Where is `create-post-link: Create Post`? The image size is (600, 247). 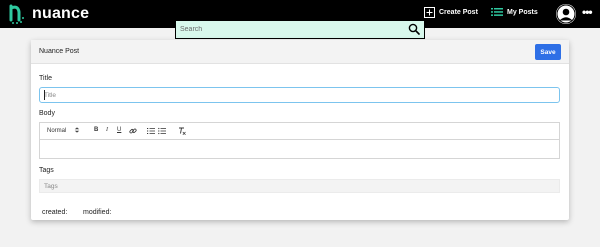 create-post-link: Create Post is located at coordinates (451, 12).